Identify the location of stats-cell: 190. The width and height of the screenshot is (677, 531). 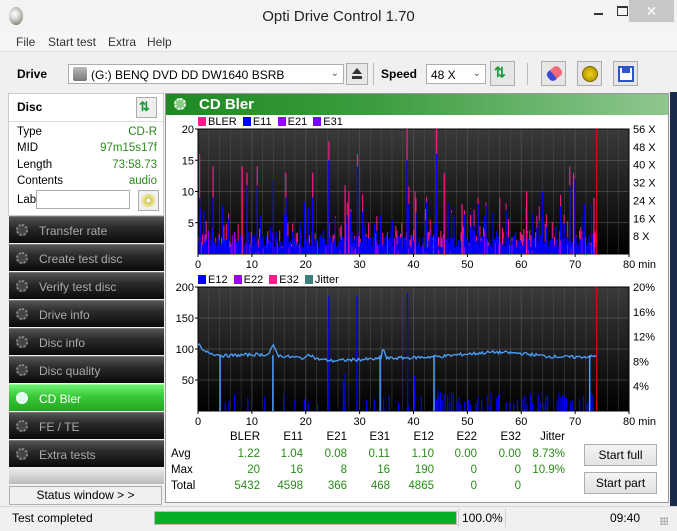
(424, 470).